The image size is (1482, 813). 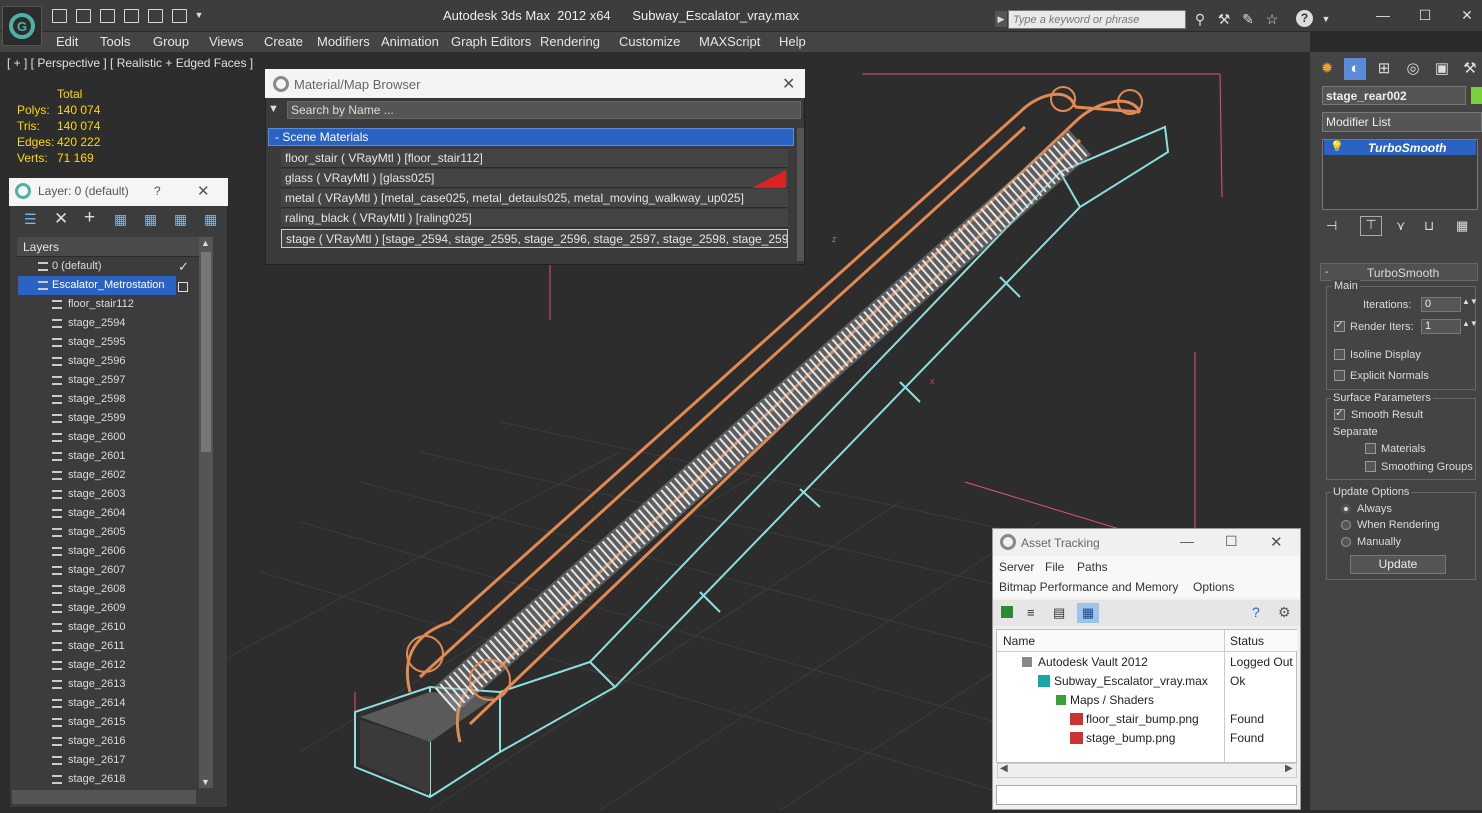 What do you see at coordinates (108, 551) in the screenshot?
I see `layer-object-row: stage_2606` at bounding box center [108, 551].